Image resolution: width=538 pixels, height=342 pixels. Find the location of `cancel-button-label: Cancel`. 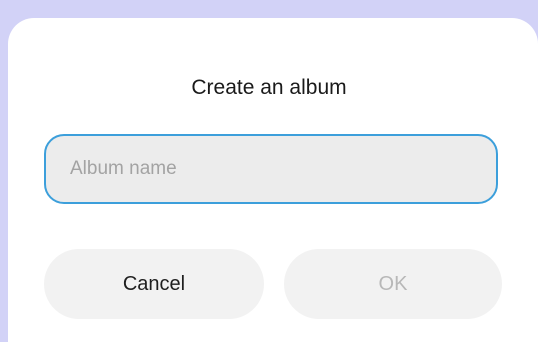

cancel-button-label: Cancel is located at coordinates (154, 283).